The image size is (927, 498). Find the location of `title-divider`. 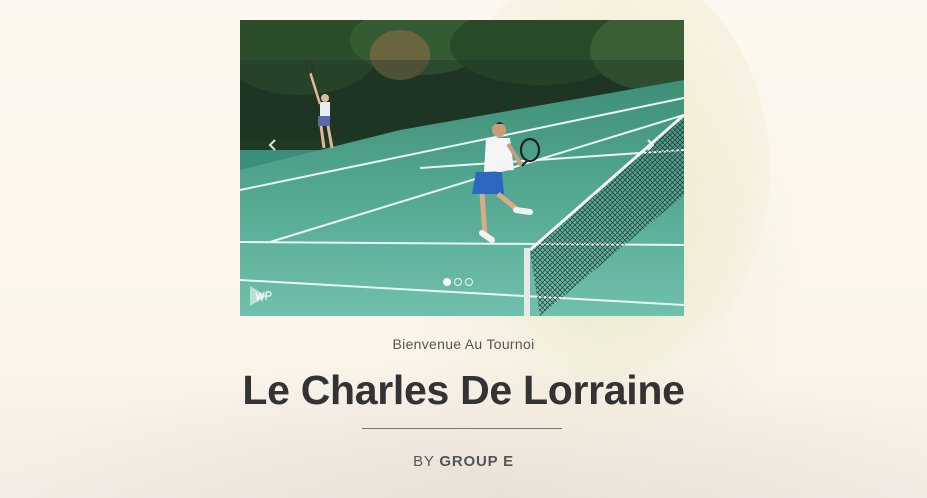

title-divider is located at coordinates (462, 428).